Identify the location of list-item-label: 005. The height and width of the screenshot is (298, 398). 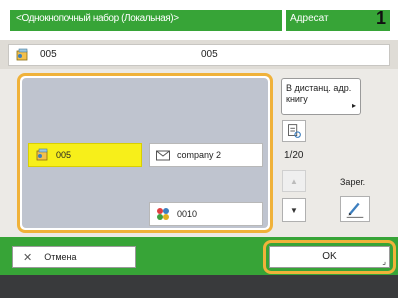
(64, 155).